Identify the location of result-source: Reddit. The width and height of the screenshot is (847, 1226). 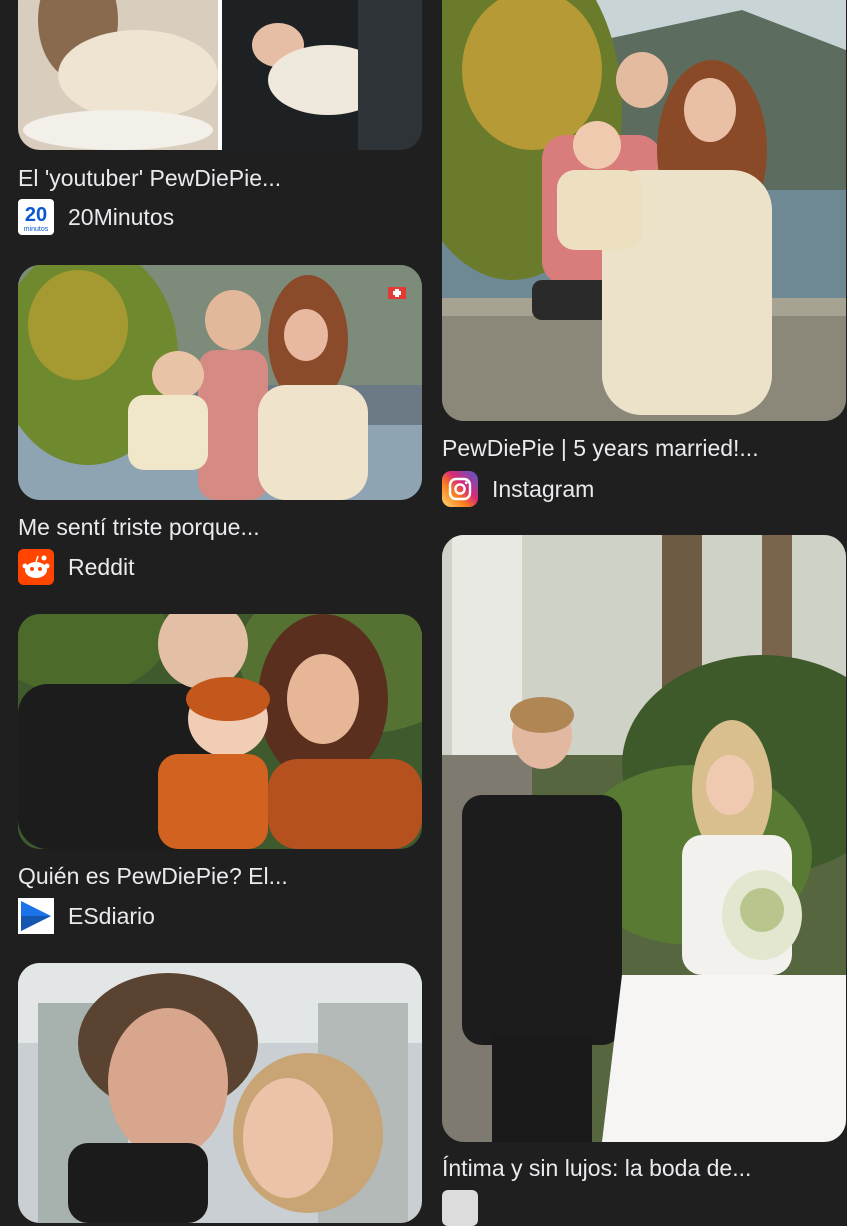
(76, 567).